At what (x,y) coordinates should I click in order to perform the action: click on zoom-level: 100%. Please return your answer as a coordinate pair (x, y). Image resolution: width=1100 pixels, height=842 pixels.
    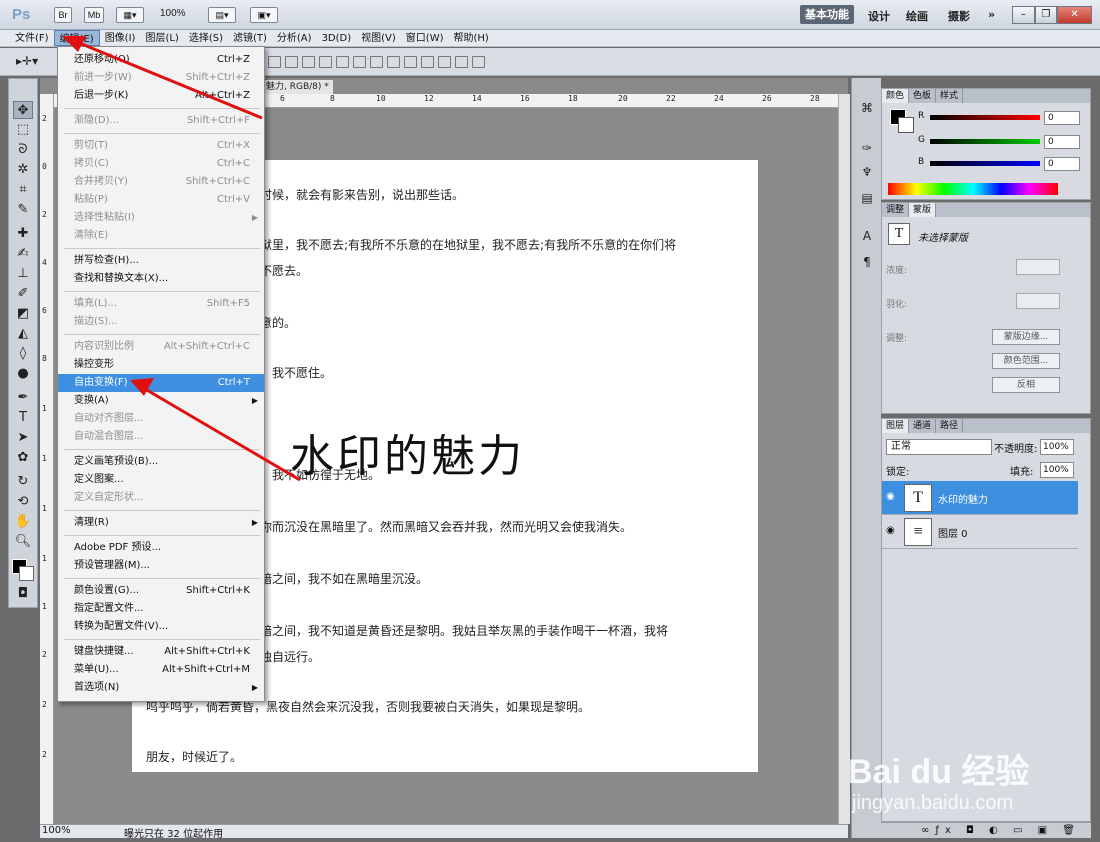
    Looking at the image, I should click on (173, 13).